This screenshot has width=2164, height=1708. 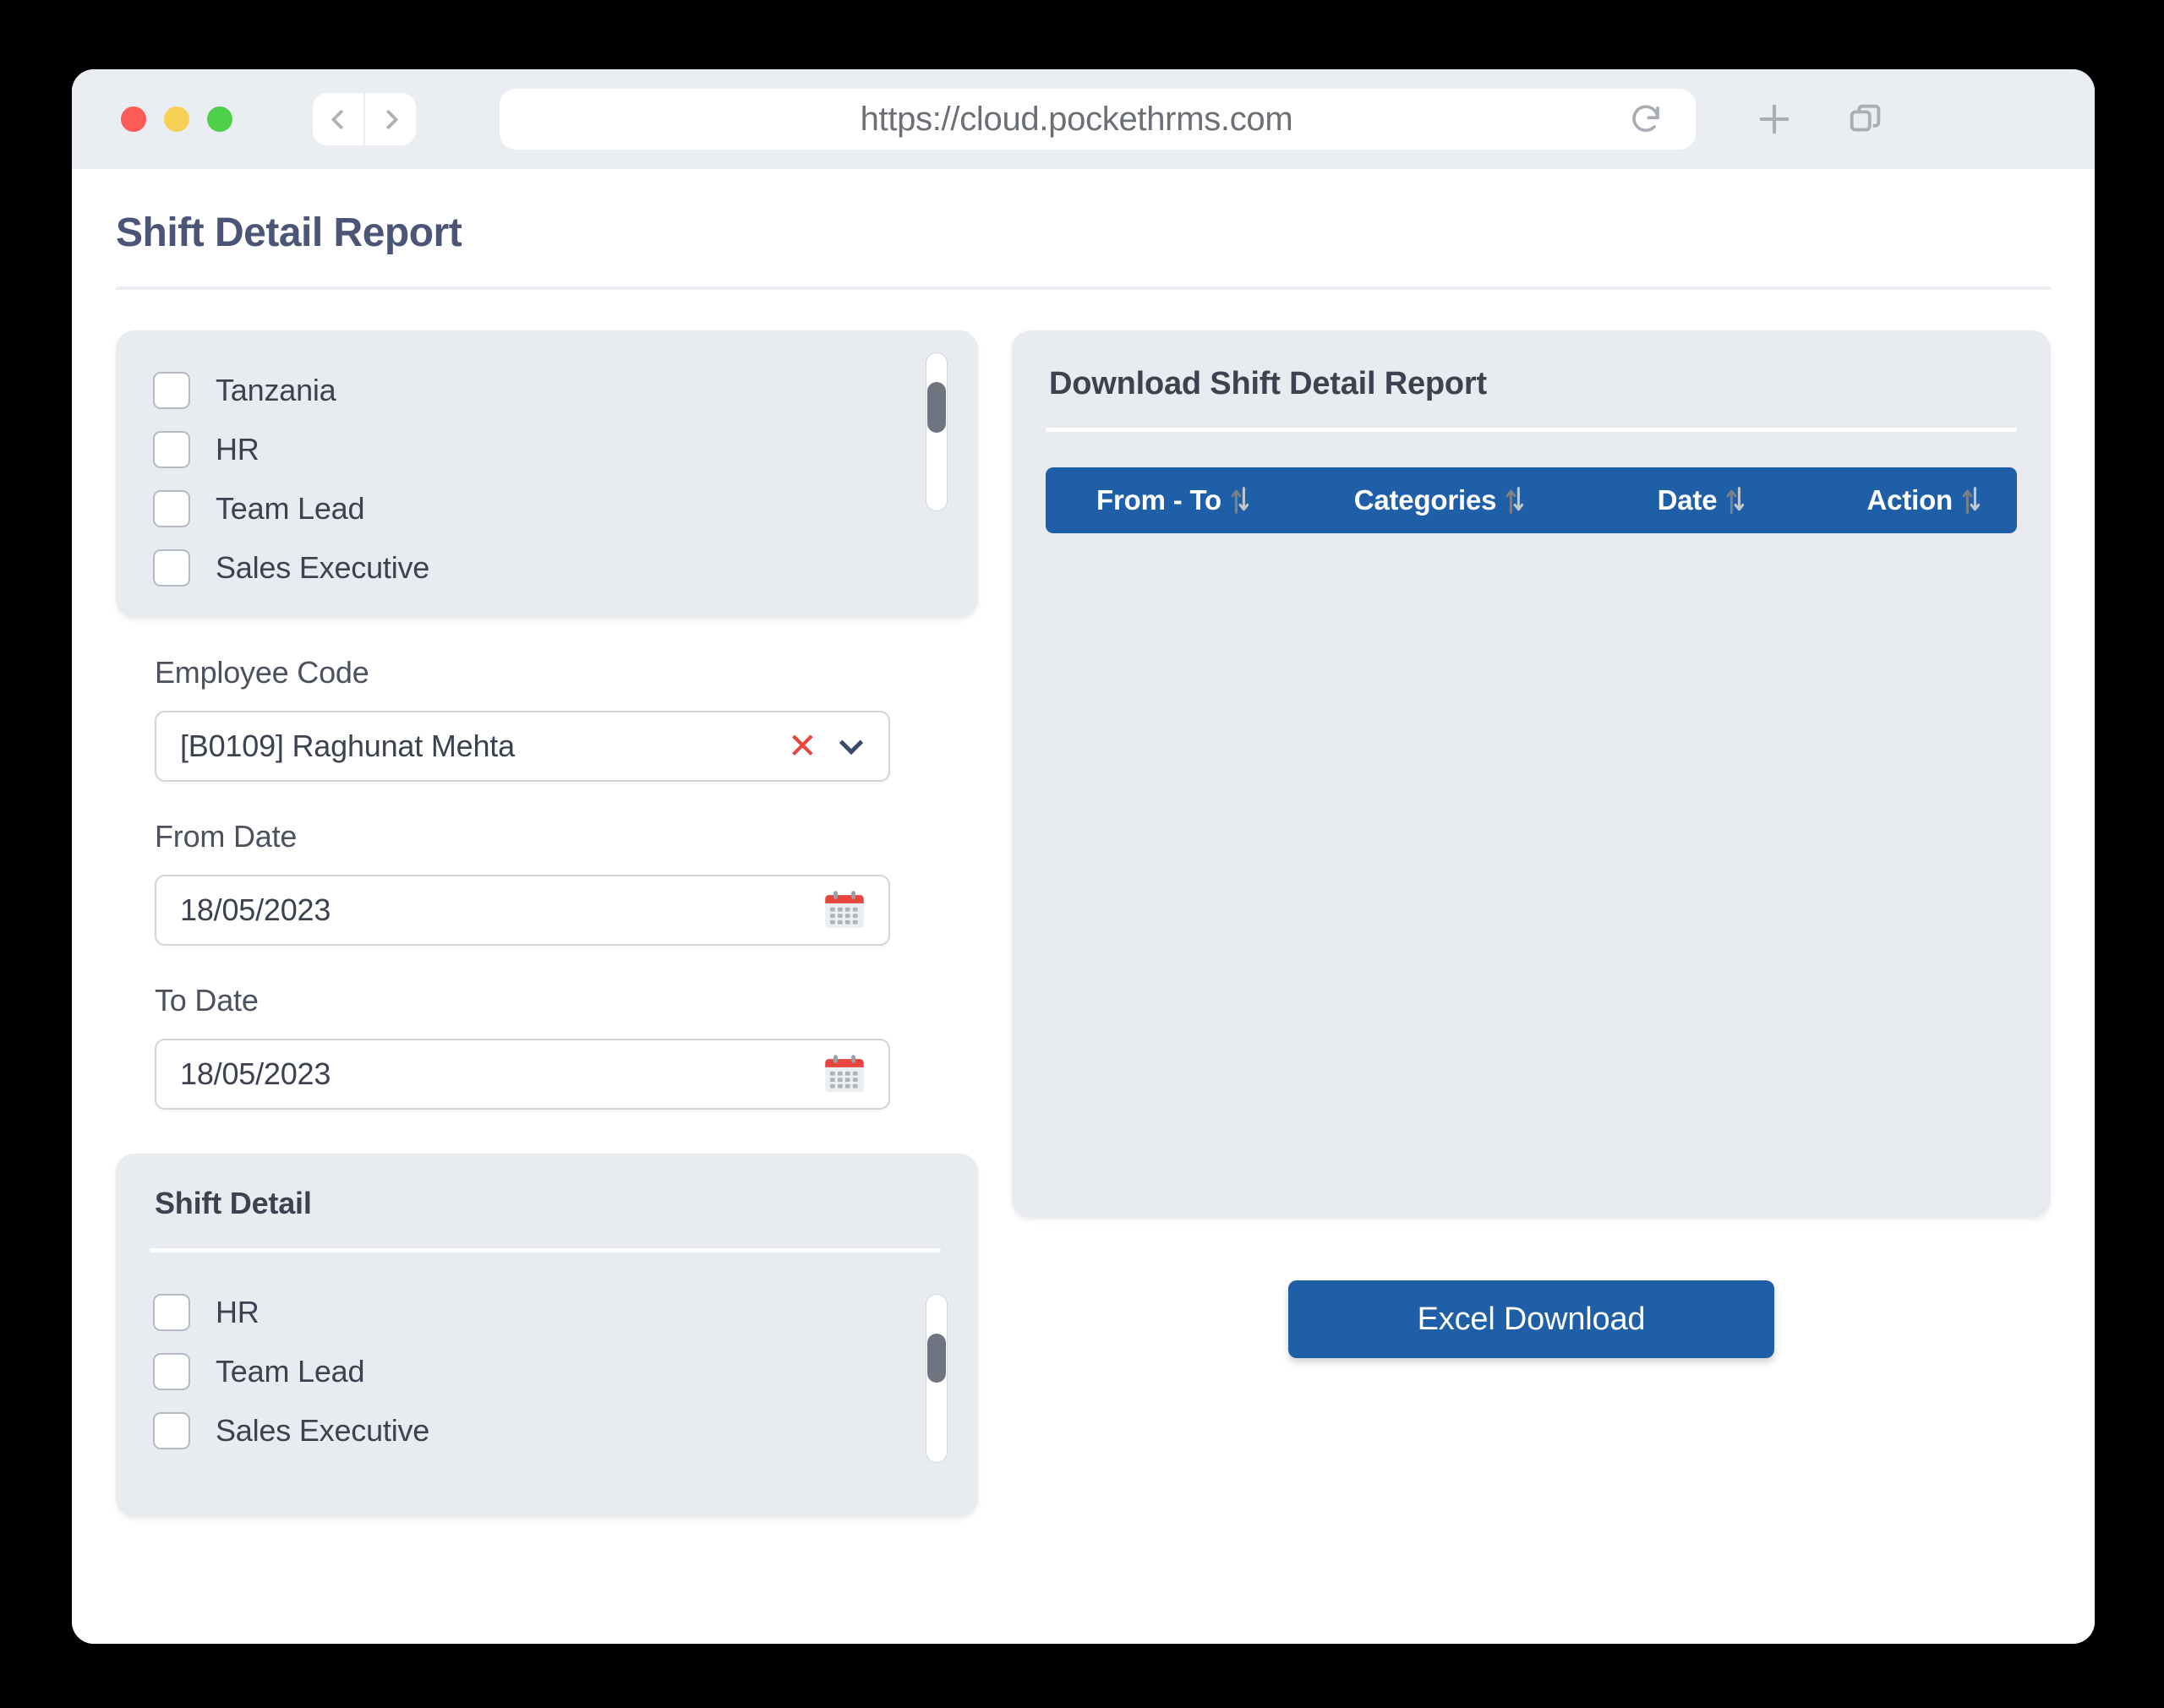 What do you see at coordinates (256, 909) in the screenshot?
I see `from-date-value: 18/05/2023` at bounding box center [256, 909].